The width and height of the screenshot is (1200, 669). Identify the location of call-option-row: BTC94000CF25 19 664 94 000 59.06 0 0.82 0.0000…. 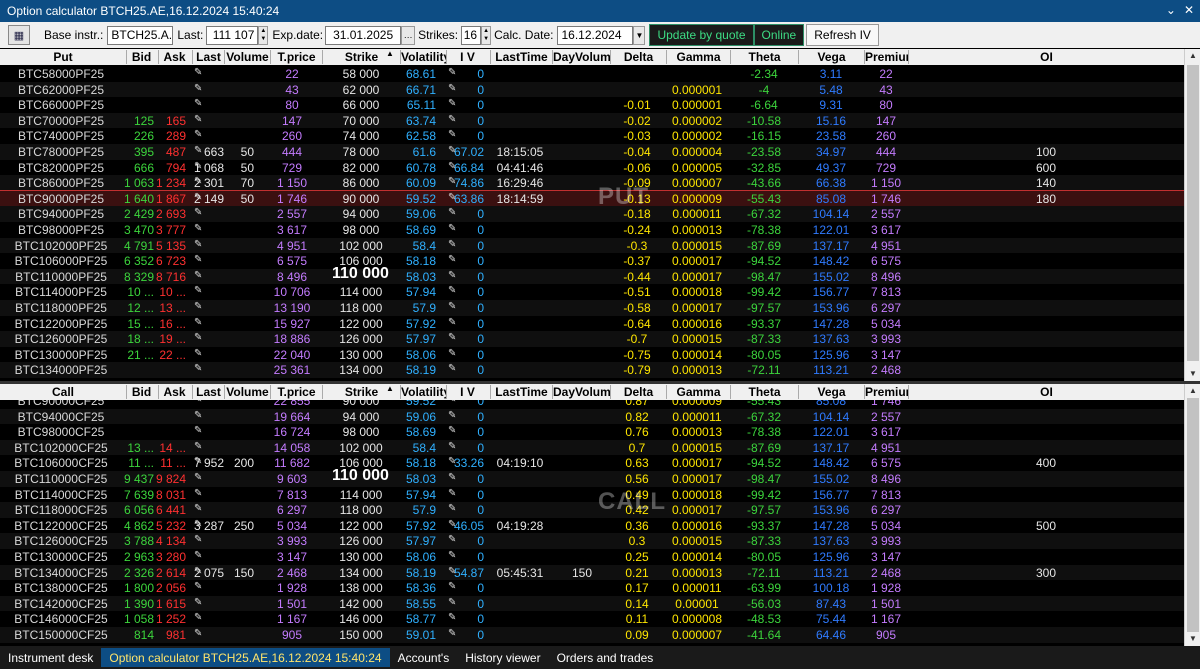
(592, 416).